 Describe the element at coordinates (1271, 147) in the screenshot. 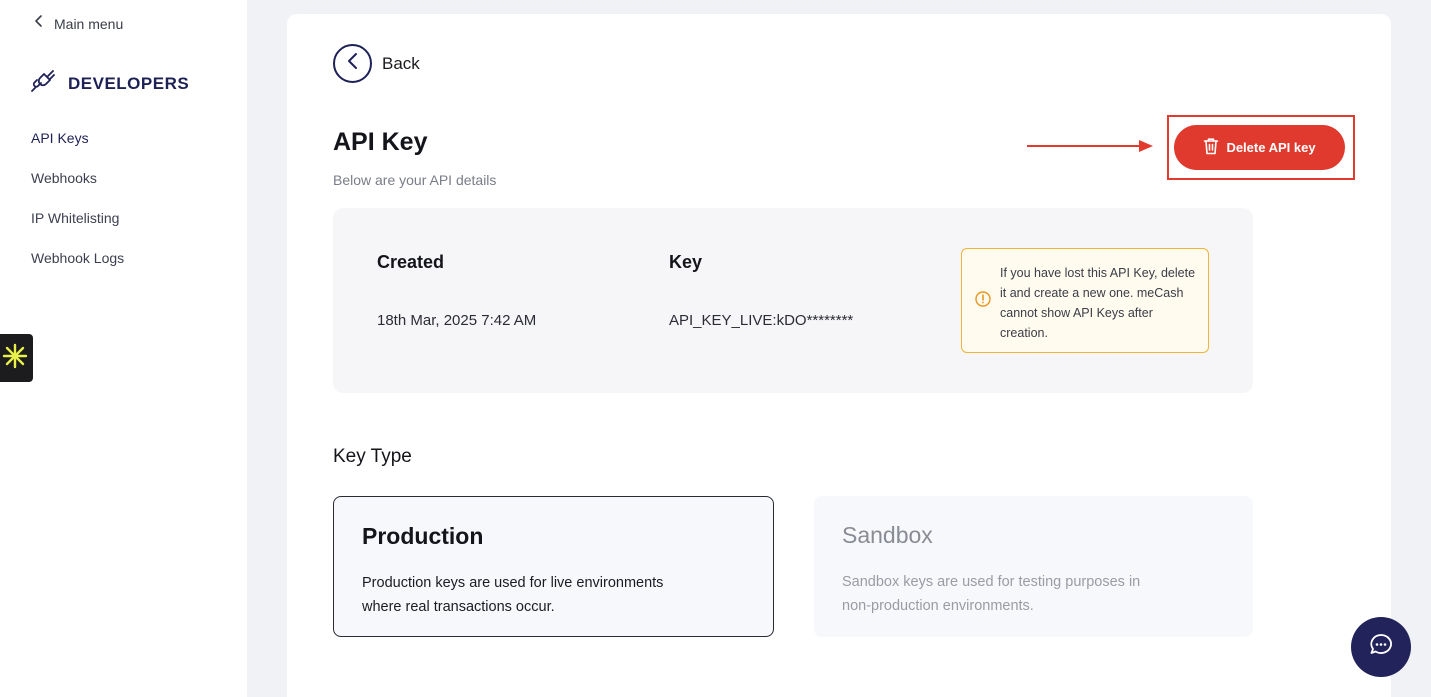

I see `delete-label: Delete API key` at that location.